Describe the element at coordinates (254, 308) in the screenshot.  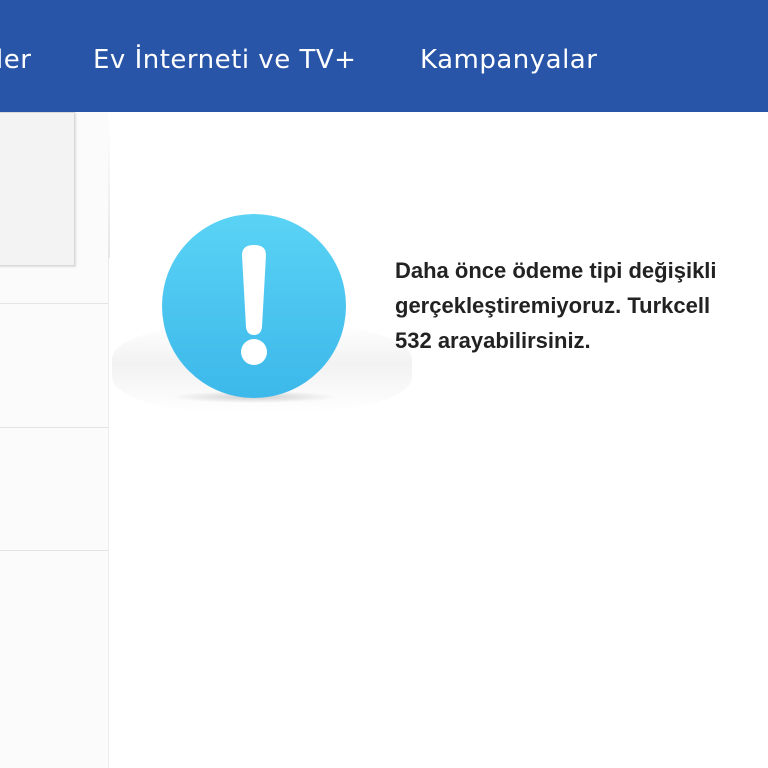
I see `exclamation-circle-icon` at that location.